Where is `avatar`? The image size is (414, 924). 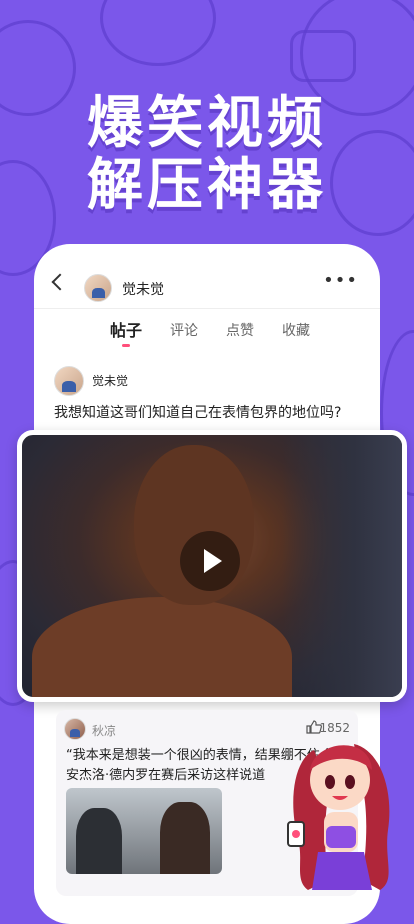
avatar is located at coordinates (98, 288).